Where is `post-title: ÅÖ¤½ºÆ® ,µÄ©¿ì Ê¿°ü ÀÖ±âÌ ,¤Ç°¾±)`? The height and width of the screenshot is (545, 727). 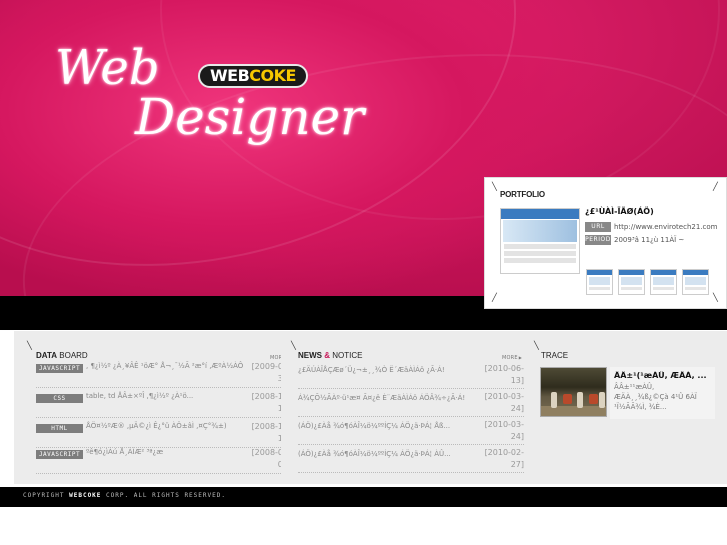
post-title: ÅÖ¤½ºÆ® ,µÄ©¿ì Ê¿°ü ÀÖ±âÌ ,¤Ç°¾±) is located at coordinates (168, 426).